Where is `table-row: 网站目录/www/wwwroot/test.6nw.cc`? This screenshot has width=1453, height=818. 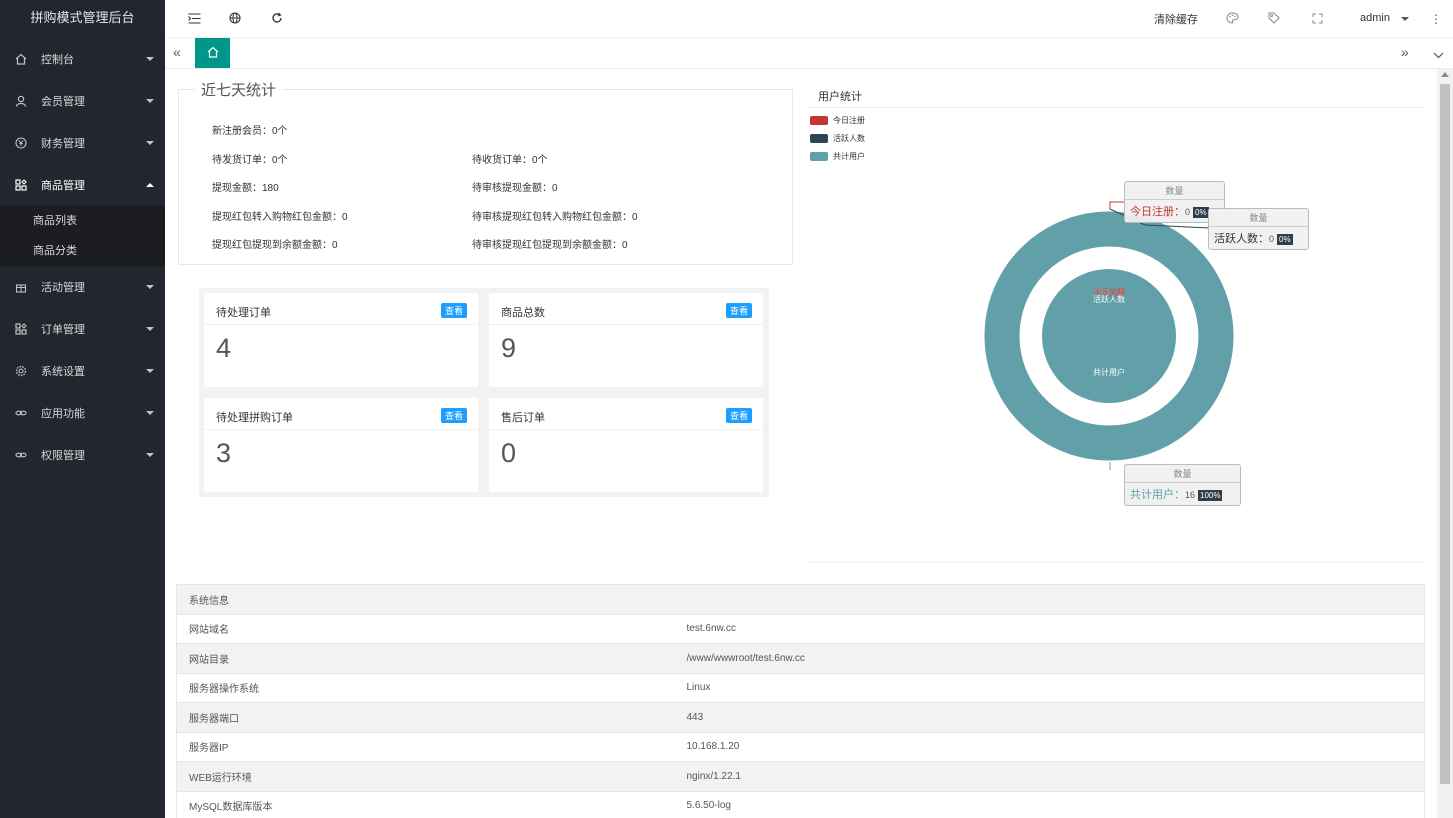
table-row: 网站目录/www/wwwroot/test.6nw.cc is located at coordinates (800, 658).